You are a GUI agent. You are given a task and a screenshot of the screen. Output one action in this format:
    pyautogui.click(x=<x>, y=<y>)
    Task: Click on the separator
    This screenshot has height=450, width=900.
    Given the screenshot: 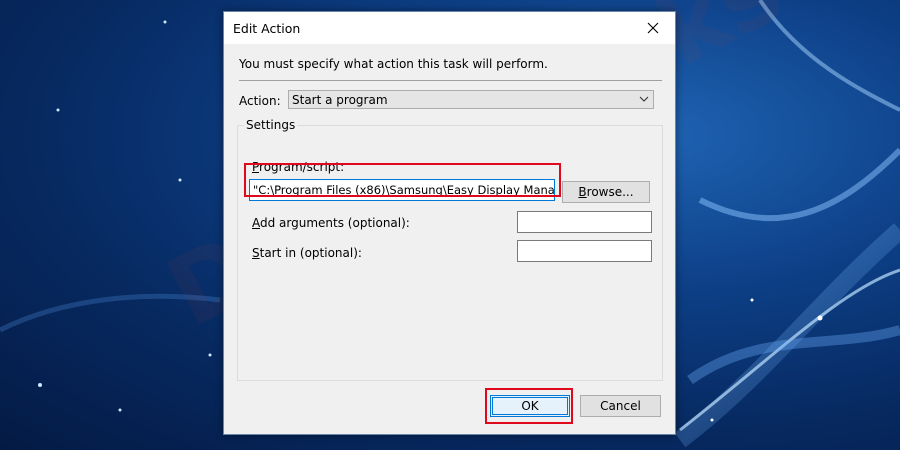 What is the action you would take?
    pyautogui.click(x=450, y=80)
    